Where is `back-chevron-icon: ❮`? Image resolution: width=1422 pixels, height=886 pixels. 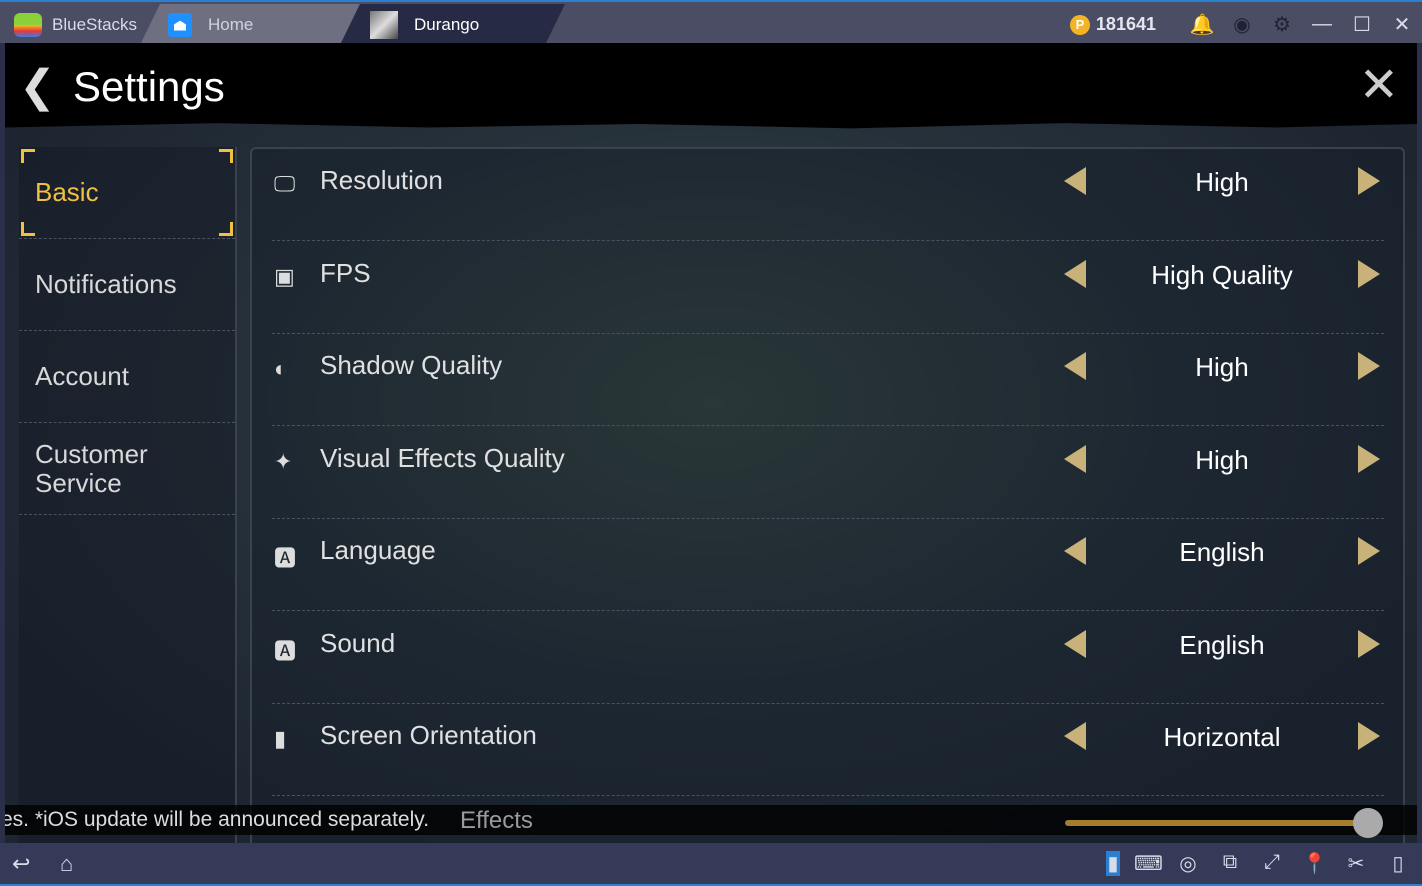
back-chevron-icon: ❮ is located at coordinates (37, 86).